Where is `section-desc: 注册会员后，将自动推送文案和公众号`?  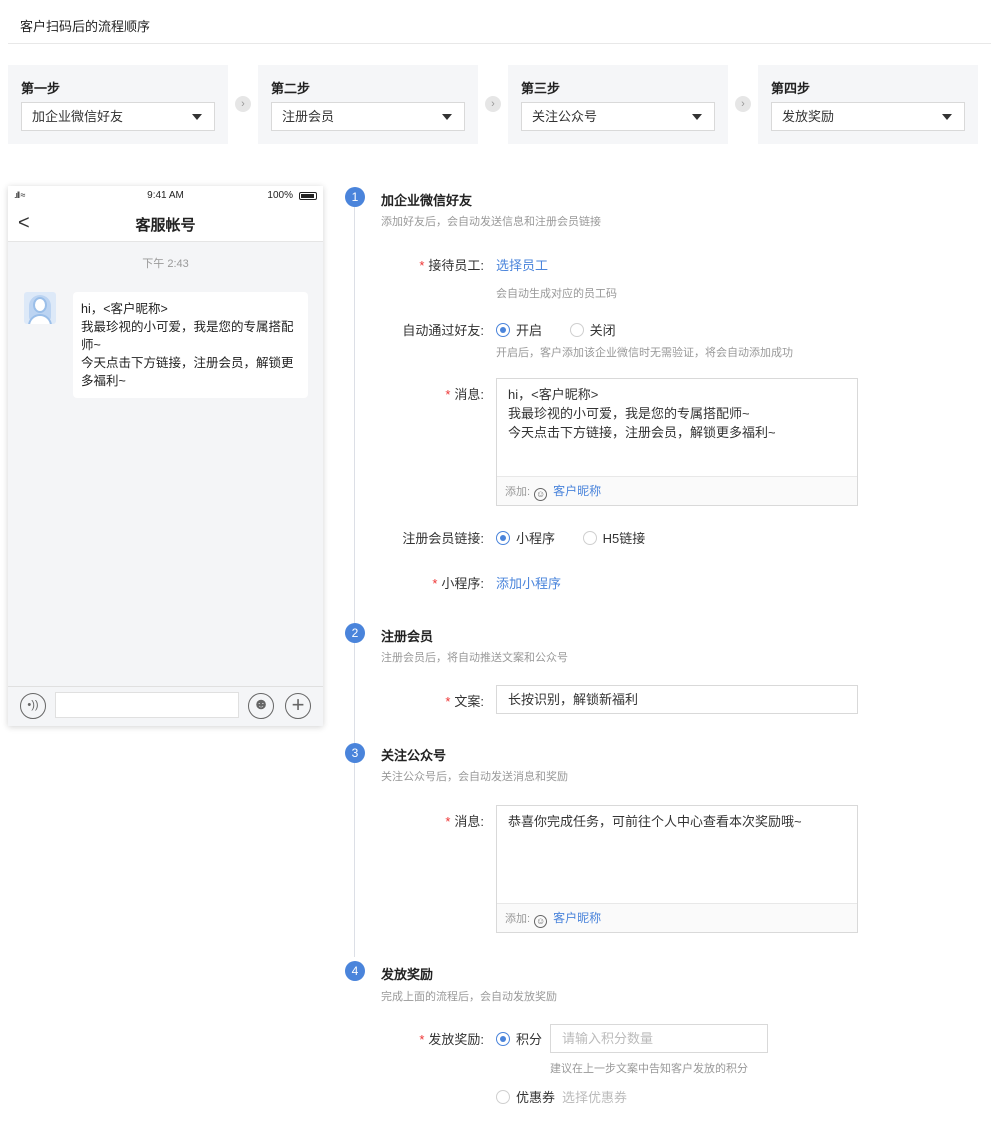 section-desc: 注册会员后，将自动推送文案和公众号 is located at coordinates (474, 658).